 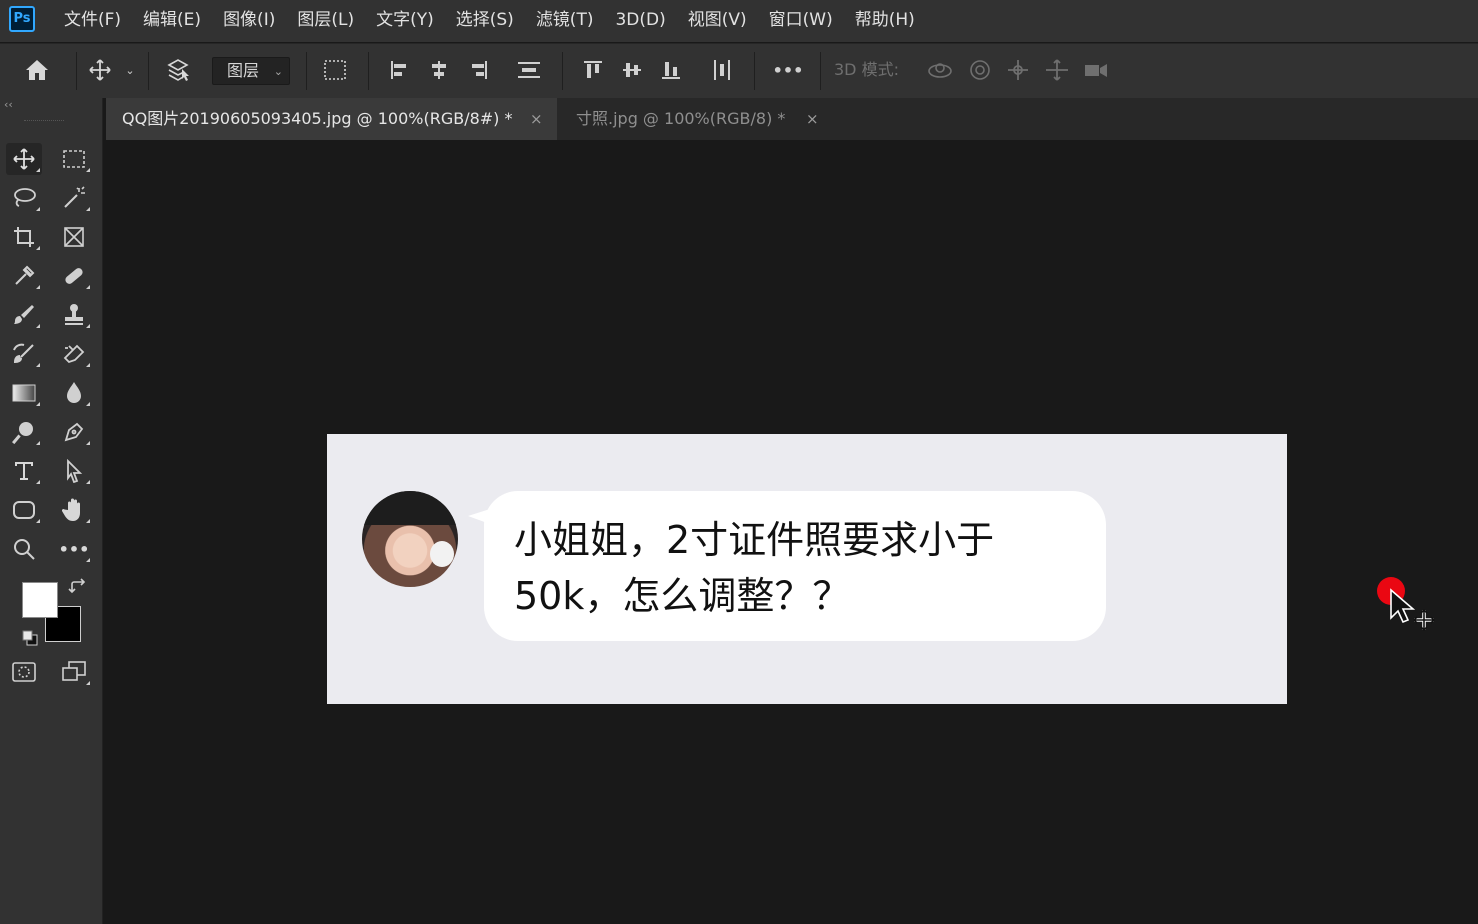 What do you see at coordinates (1414, 615) in the screenshot?
I see `move-cursor-icon` at bounding box center [1414, 615].